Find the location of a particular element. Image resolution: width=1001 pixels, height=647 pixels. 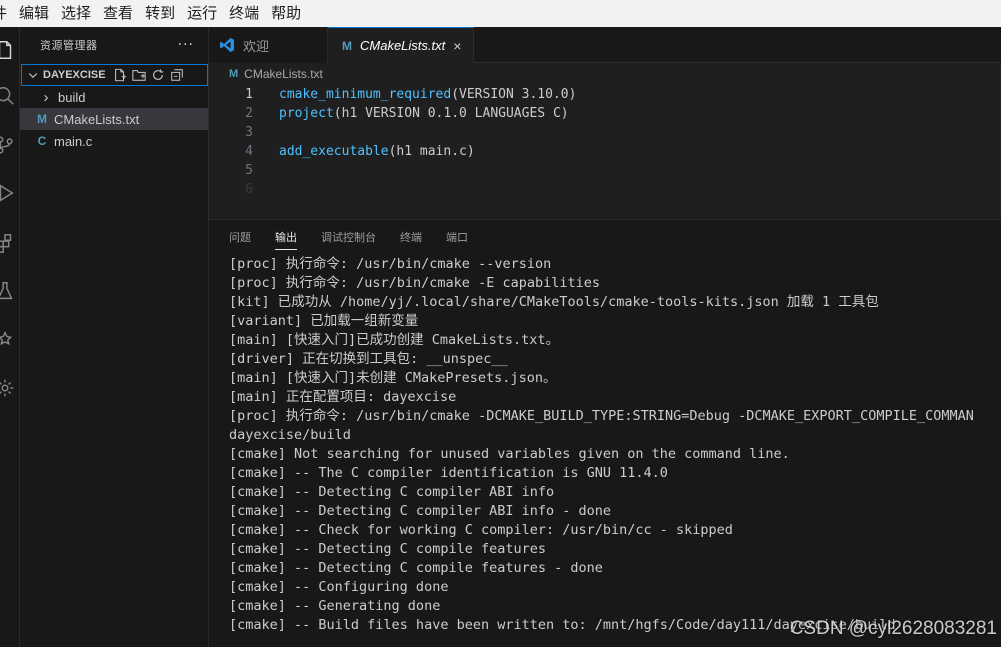

tree-item-cmakelists: M CMakeLists.txt is located at coordinates (114, 119).